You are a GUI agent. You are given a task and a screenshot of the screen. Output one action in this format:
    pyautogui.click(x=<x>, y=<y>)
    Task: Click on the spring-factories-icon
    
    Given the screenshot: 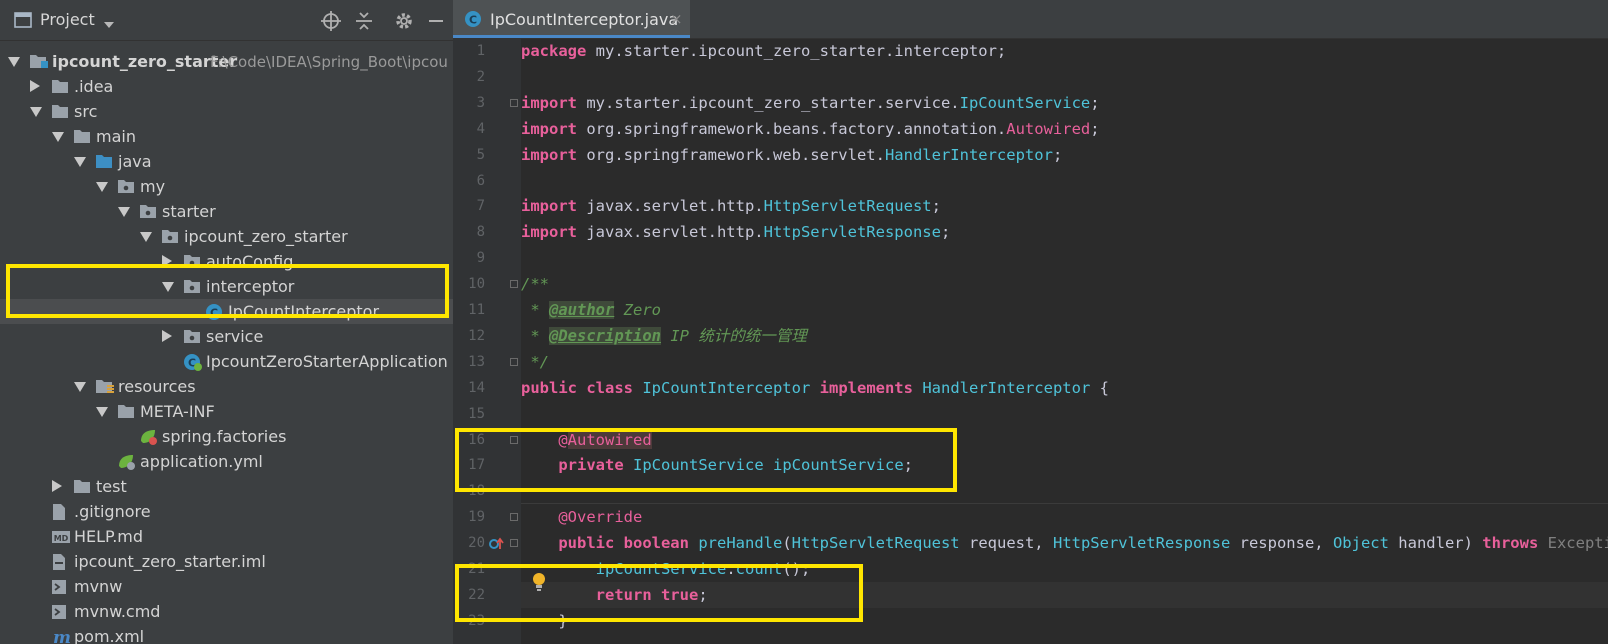 What is the action you would take?
    pyautogui.click(x=149, y=439)
    